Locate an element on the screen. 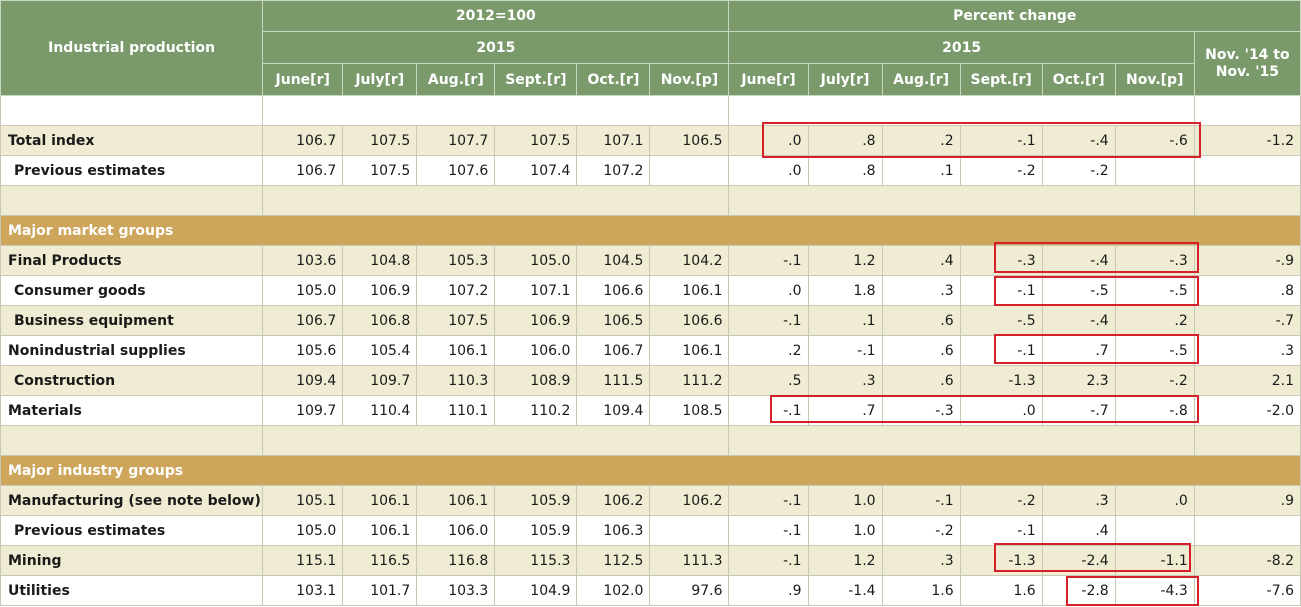 The height and width of the screenshot is (607, 1301). percent-cell: .5 is located at coordinates (768, 380).